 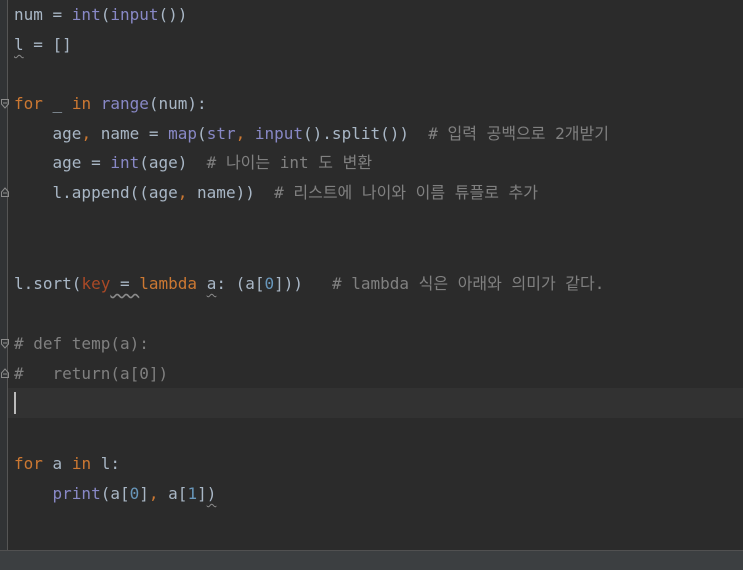 I want to click on code-comment: # 리스트에 나이와 이름 튜플로 추가, so click(x=406, y=192).